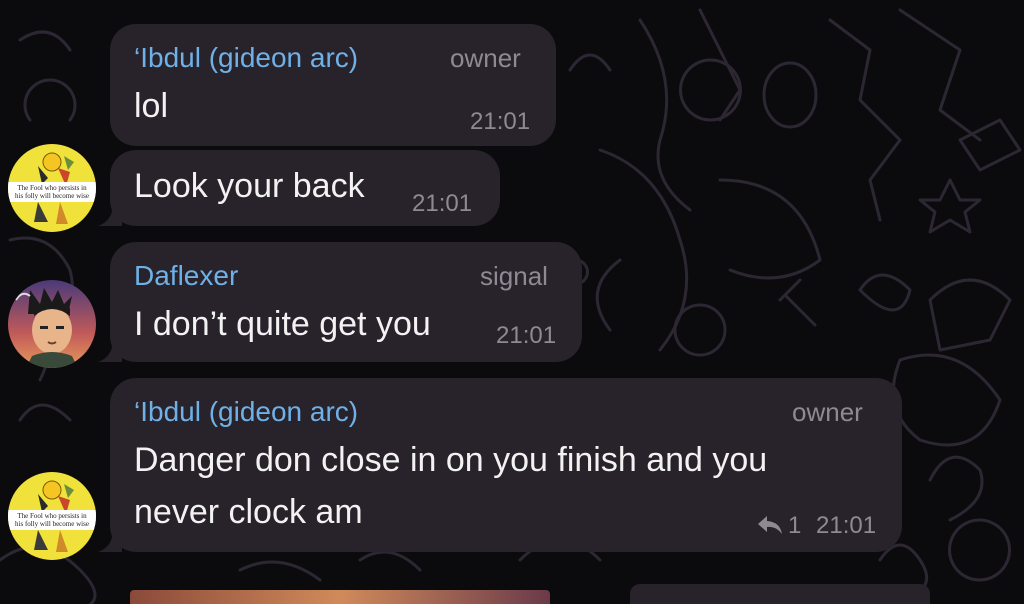 The height and width of the screenshot is (604, 1024). What do you see at coordinates (770, 525) in the screenshot?
I see `reply-arrow-icon` at bounding box center [770, 525].